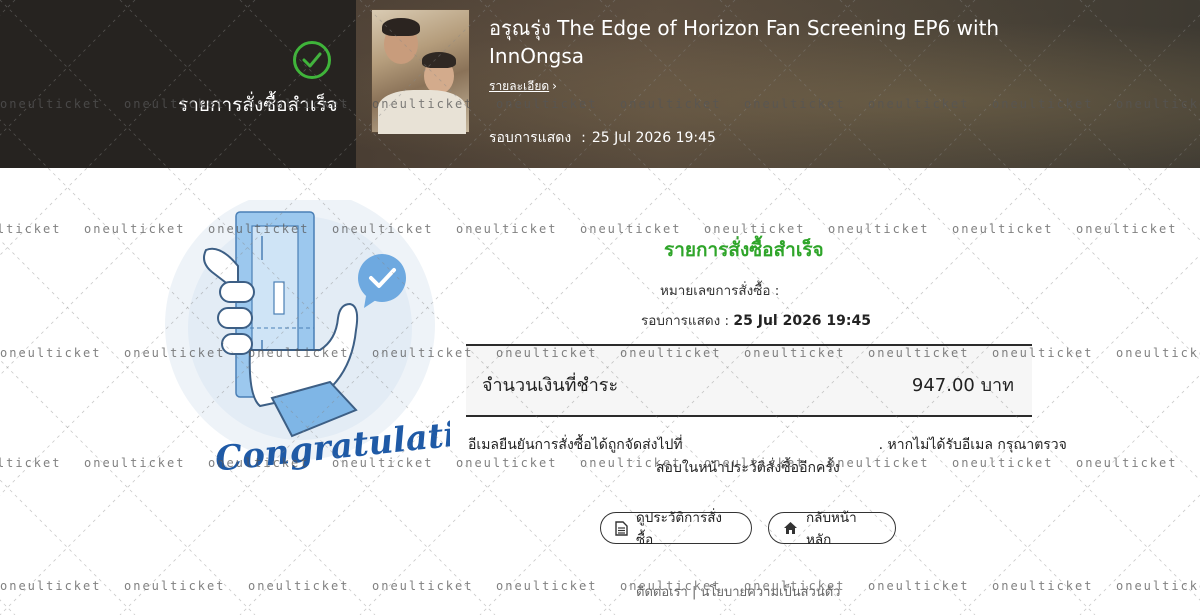  What do you see at coordinates (738, 591) in the screenshot?
I see `footer-links: ติดต่อเรา | นโยบายความเป็นส่วนตัว` at bounding box center [738, 591].